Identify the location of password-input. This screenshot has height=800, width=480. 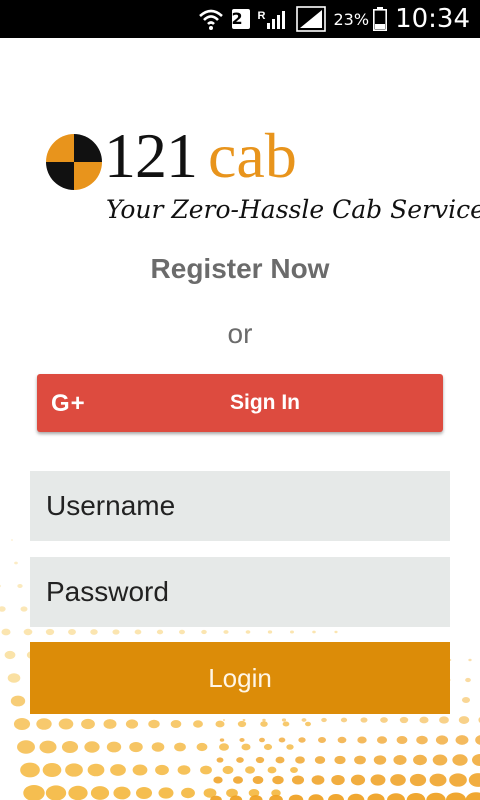
(240, 592).